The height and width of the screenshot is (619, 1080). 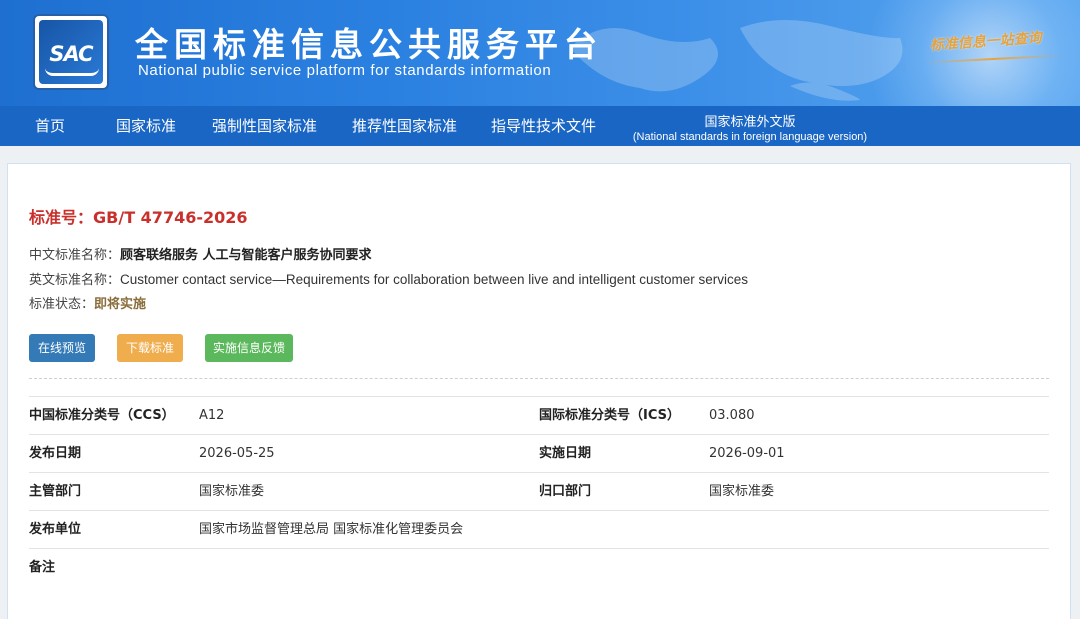 What do you see at coordinates (120, 304) in the screenshot?
I see `status-value: 即将实施` at bounding box center [120, 304].